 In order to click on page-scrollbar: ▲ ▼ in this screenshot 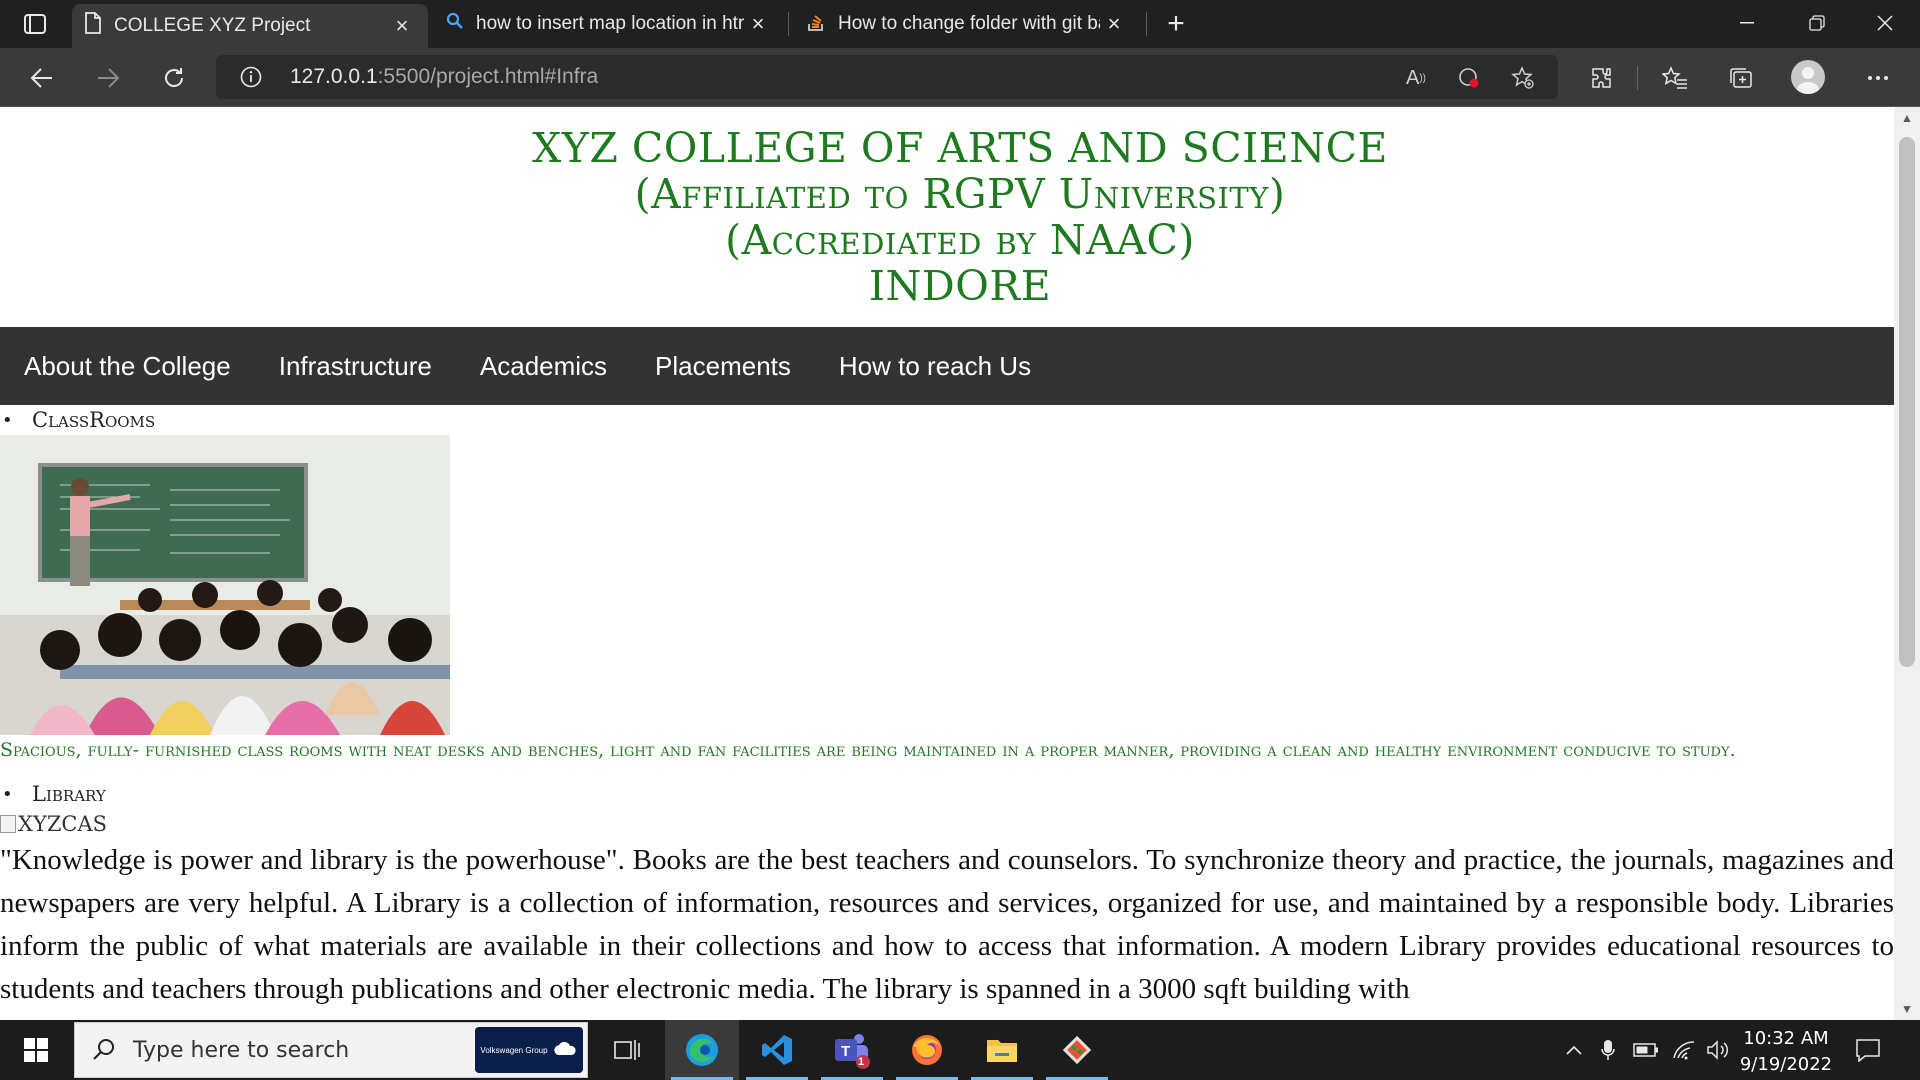, I will do `click(1907, 563)`.